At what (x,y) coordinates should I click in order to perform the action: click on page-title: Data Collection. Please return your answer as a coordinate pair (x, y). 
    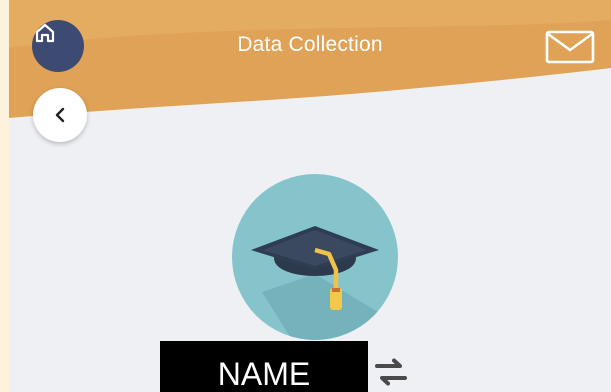
    Looking at the image, I should click on (310, 44).